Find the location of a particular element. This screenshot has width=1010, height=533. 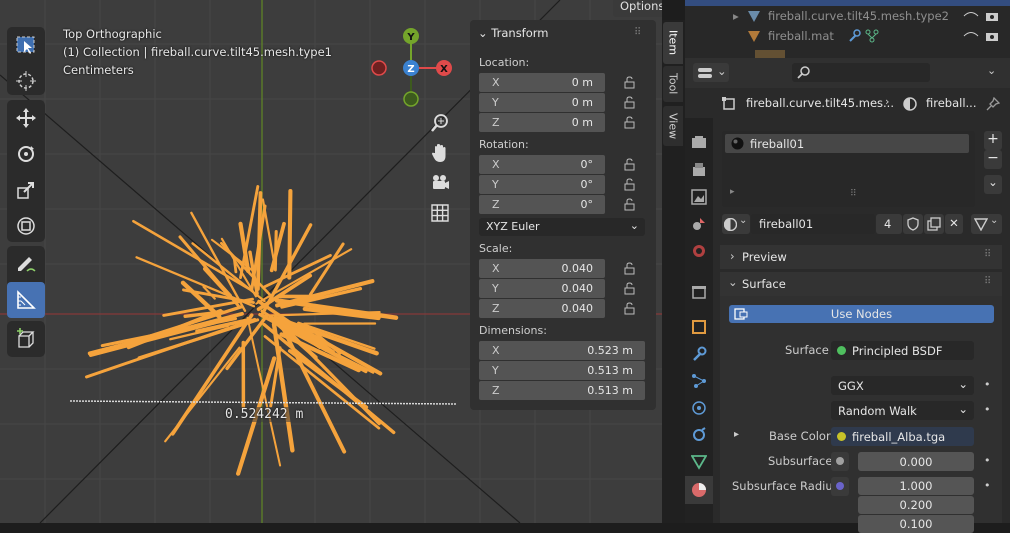

navigation-gizmo: Y X Z is located at coordinates (411, 67).